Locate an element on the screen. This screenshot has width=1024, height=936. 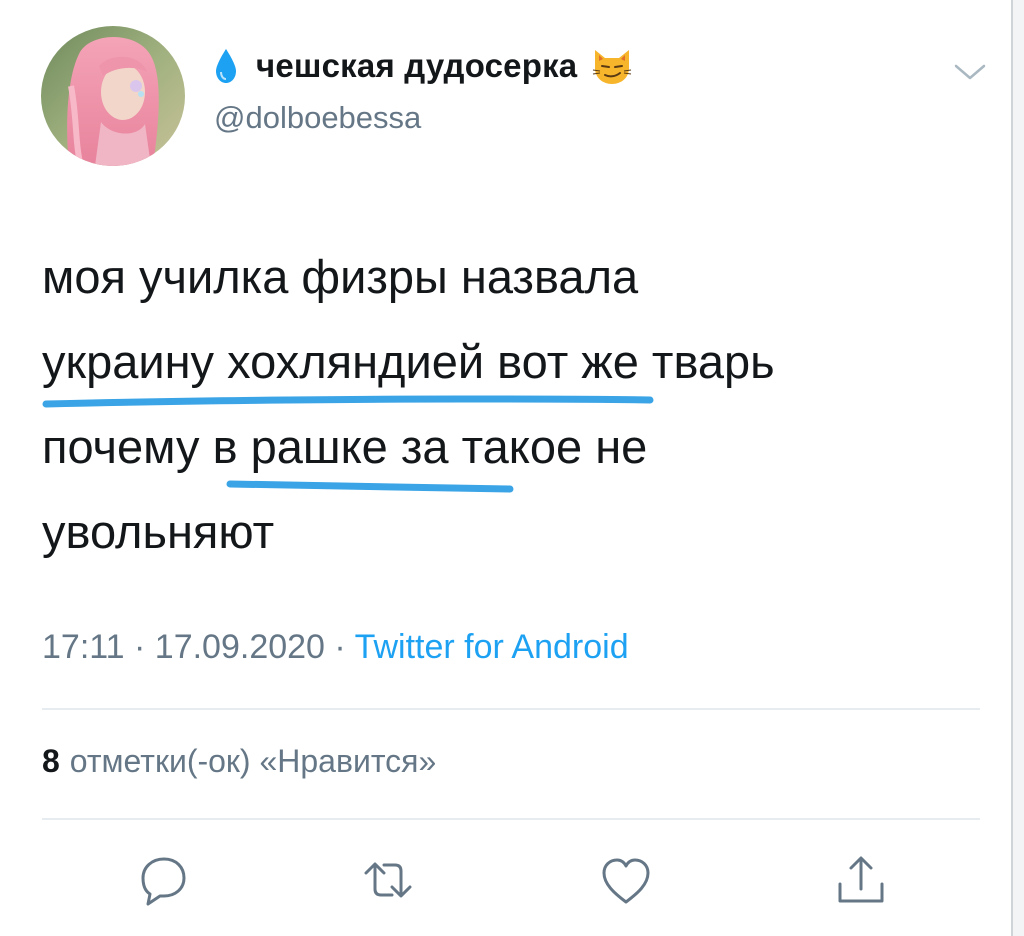
tweet-source-link: Twitter for Android is located at coordinates (492, 647).